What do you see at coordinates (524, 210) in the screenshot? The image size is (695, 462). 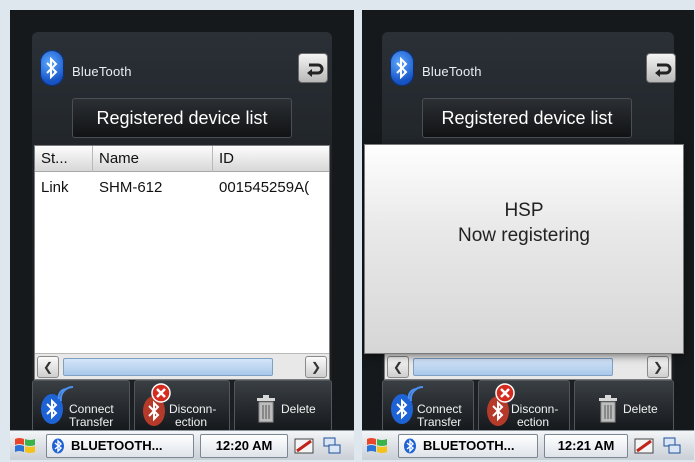 I see `dialog-profile: HSP` at bounding box center [524, 210].